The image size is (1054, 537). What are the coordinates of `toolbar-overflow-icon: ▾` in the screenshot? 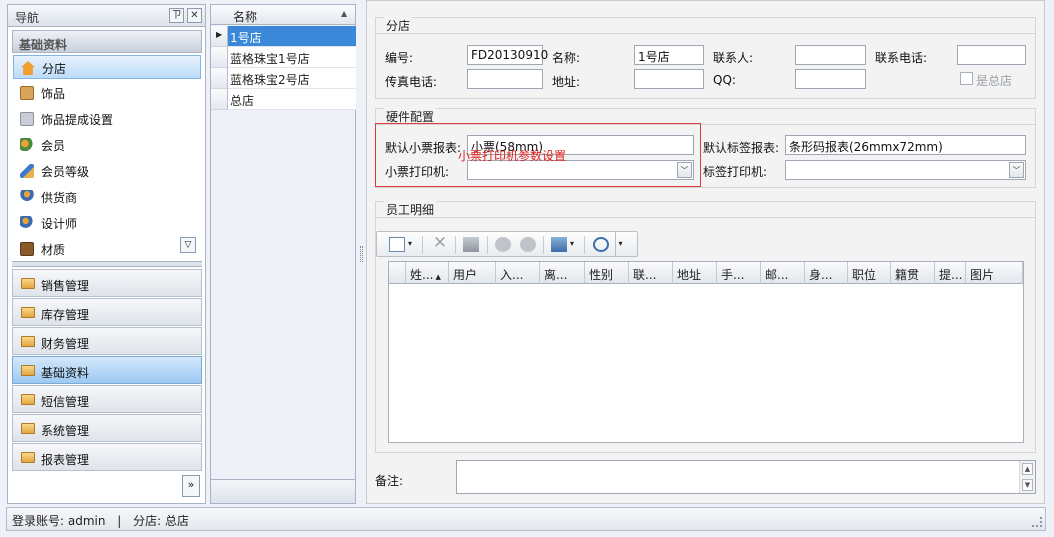 It's located at (620, 244).